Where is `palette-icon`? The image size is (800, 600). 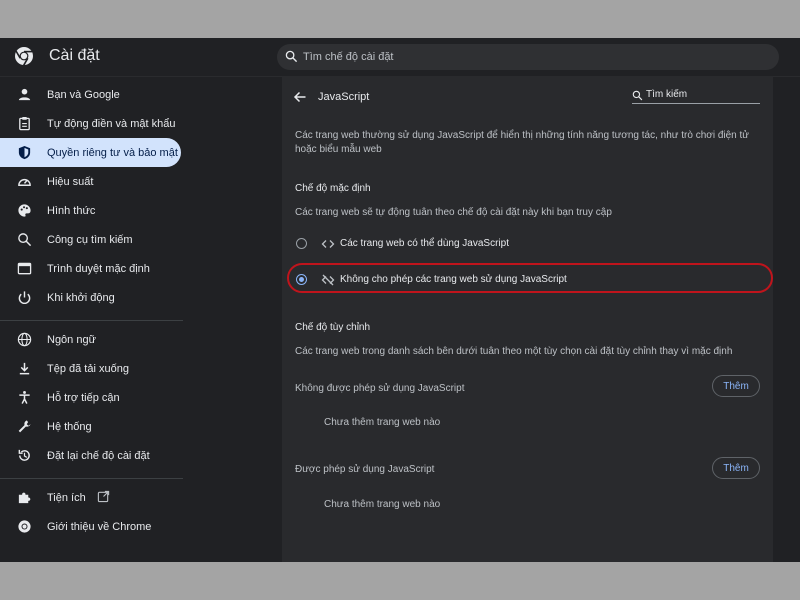 palette-icon is located at coordinates (24, 210).